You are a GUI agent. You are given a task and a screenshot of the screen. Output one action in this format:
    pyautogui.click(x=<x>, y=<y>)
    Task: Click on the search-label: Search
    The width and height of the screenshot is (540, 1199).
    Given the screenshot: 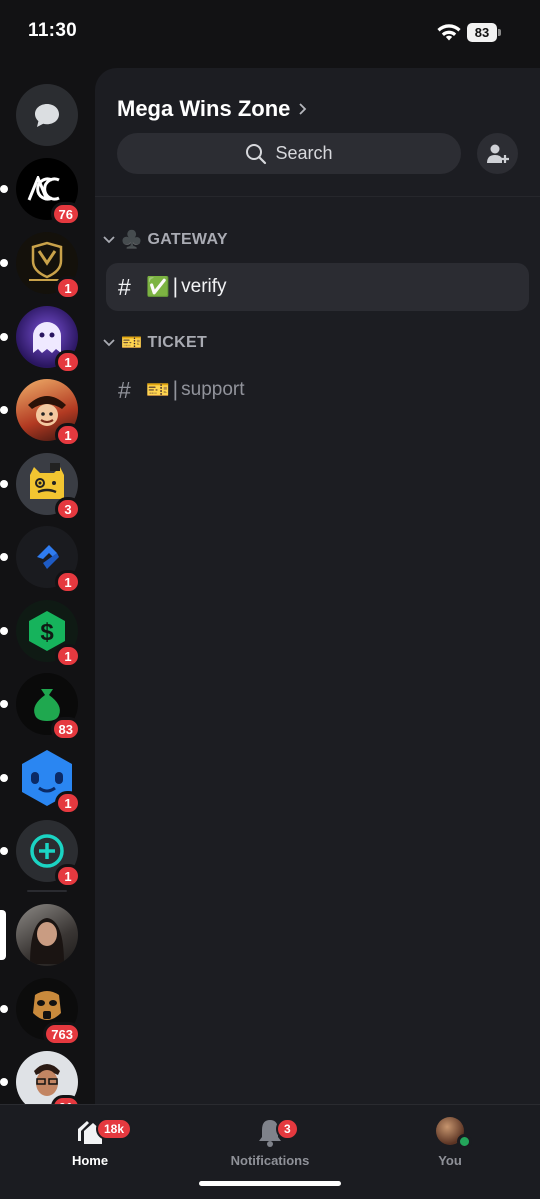 What is the action you would take?
    pyautogui.click(x=304, y=153)
    